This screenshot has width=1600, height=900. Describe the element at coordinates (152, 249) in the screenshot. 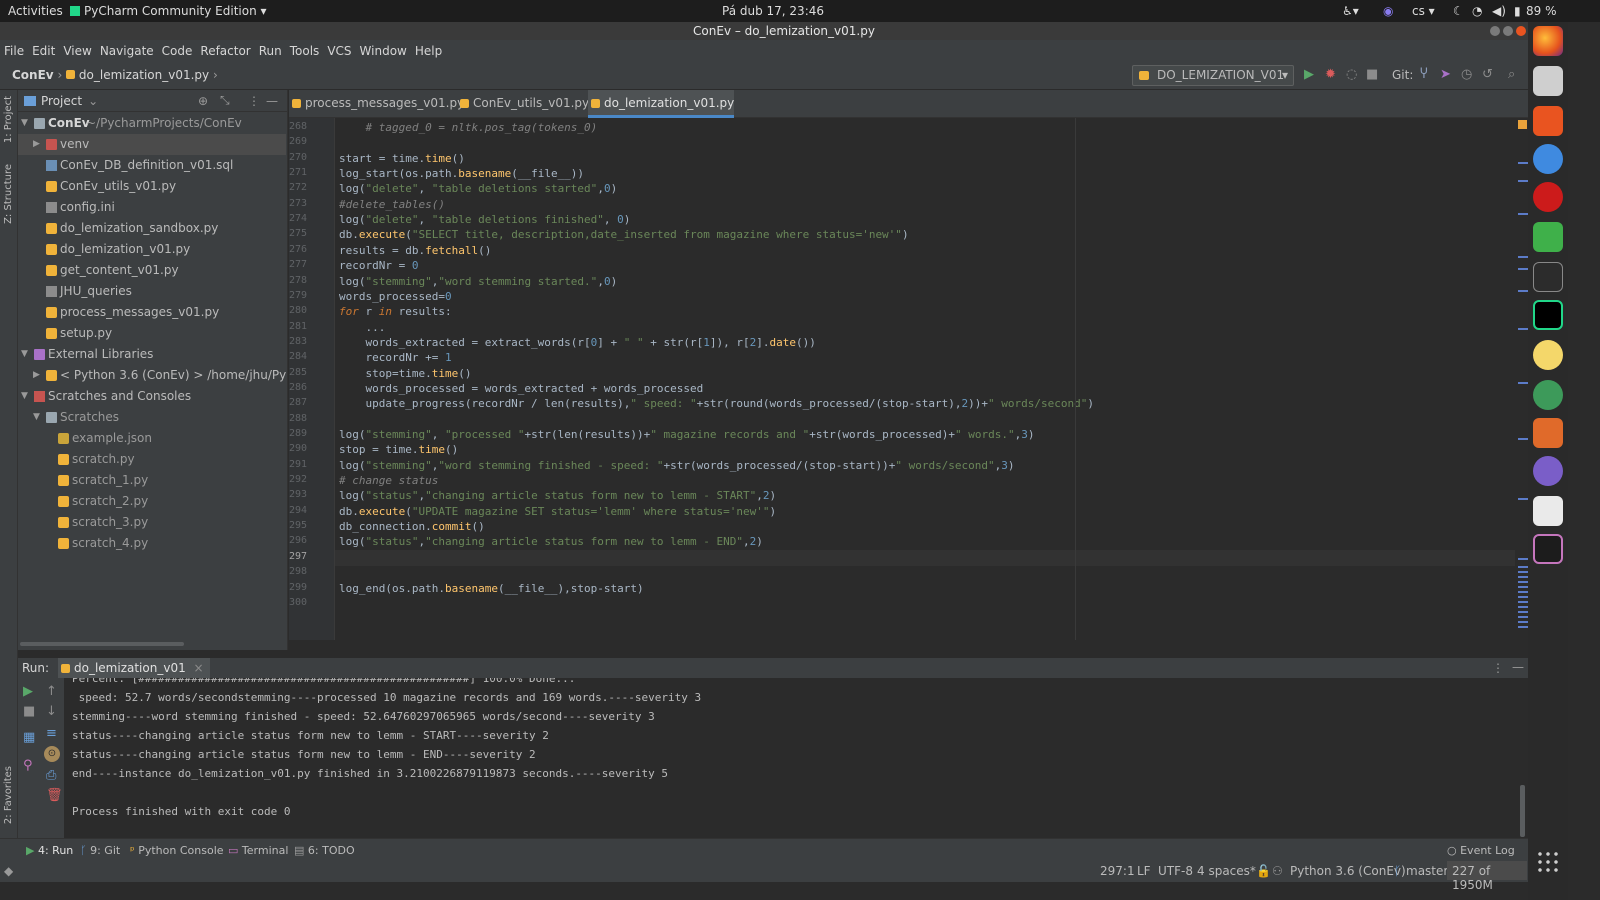

I see `tree-item-file: do_lemization_v01.py` at that location.